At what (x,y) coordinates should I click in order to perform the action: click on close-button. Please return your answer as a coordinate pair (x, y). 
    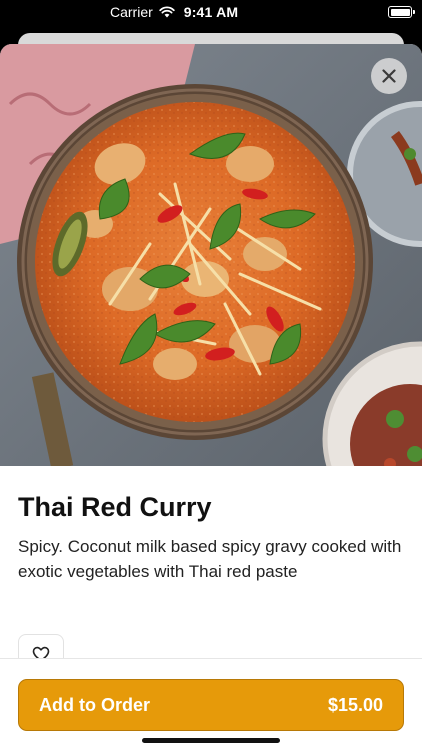
    Looking at the image, I should click on (389, 76).